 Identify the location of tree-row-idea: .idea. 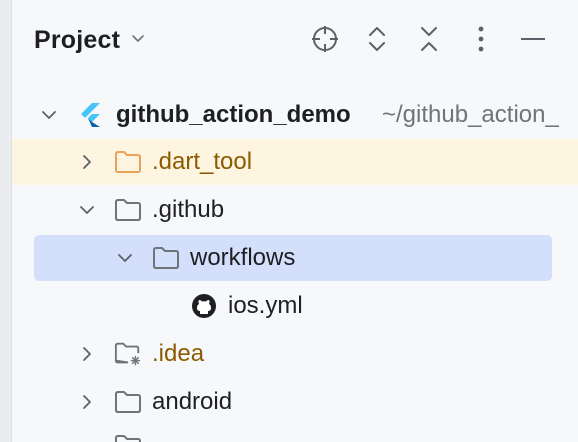
(295, 354).